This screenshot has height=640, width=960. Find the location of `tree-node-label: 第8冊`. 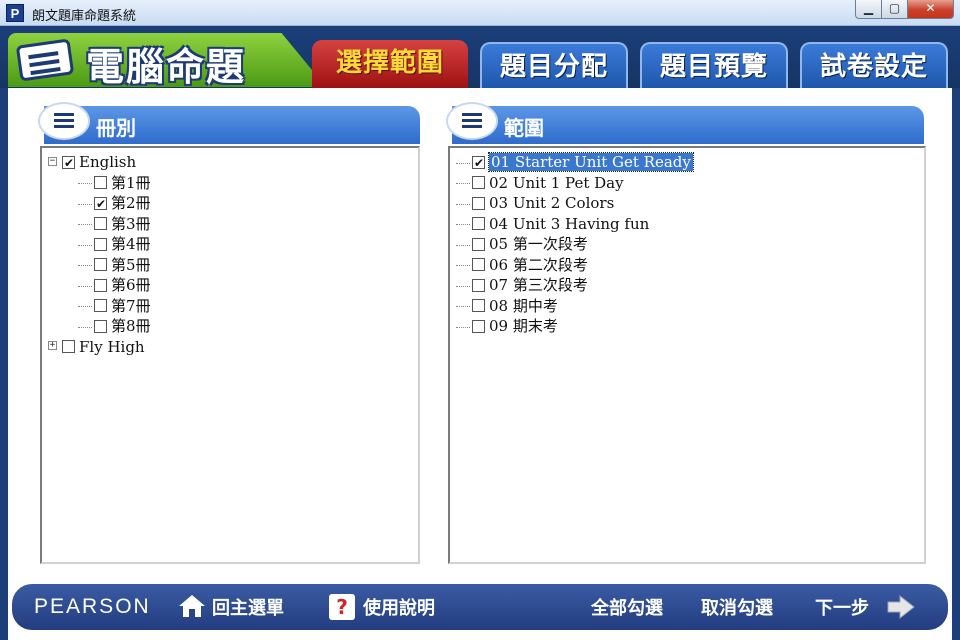

tree-node-label: 第8冊 is located at coordinates (131, 326).